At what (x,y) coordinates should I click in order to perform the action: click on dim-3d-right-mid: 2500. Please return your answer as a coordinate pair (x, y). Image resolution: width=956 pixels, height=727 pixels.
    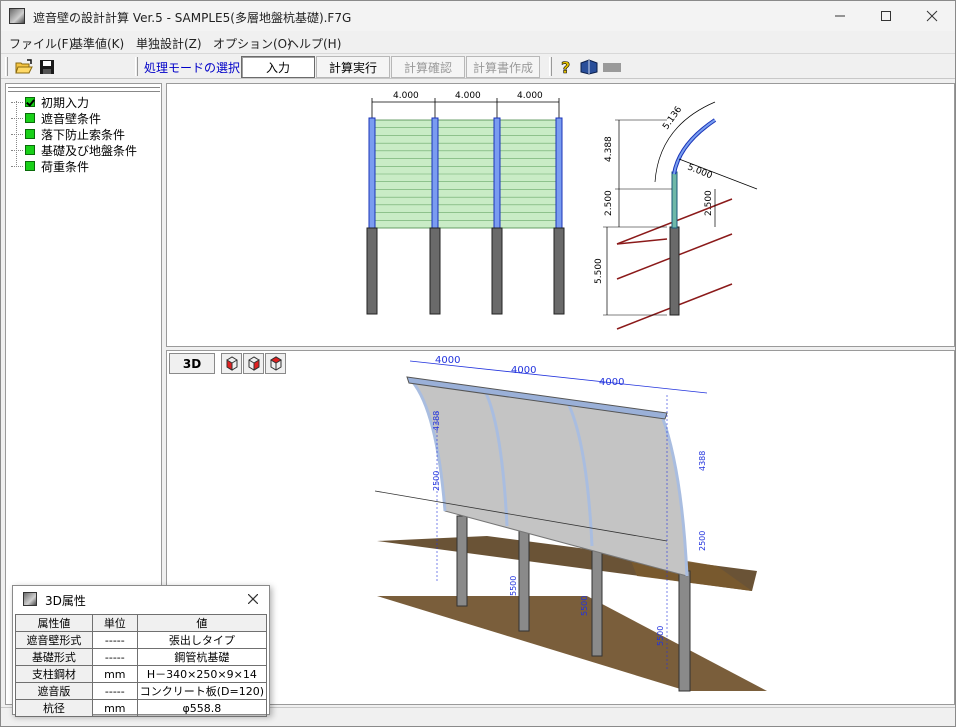
    Looking at the image, I should click on (702, 541).